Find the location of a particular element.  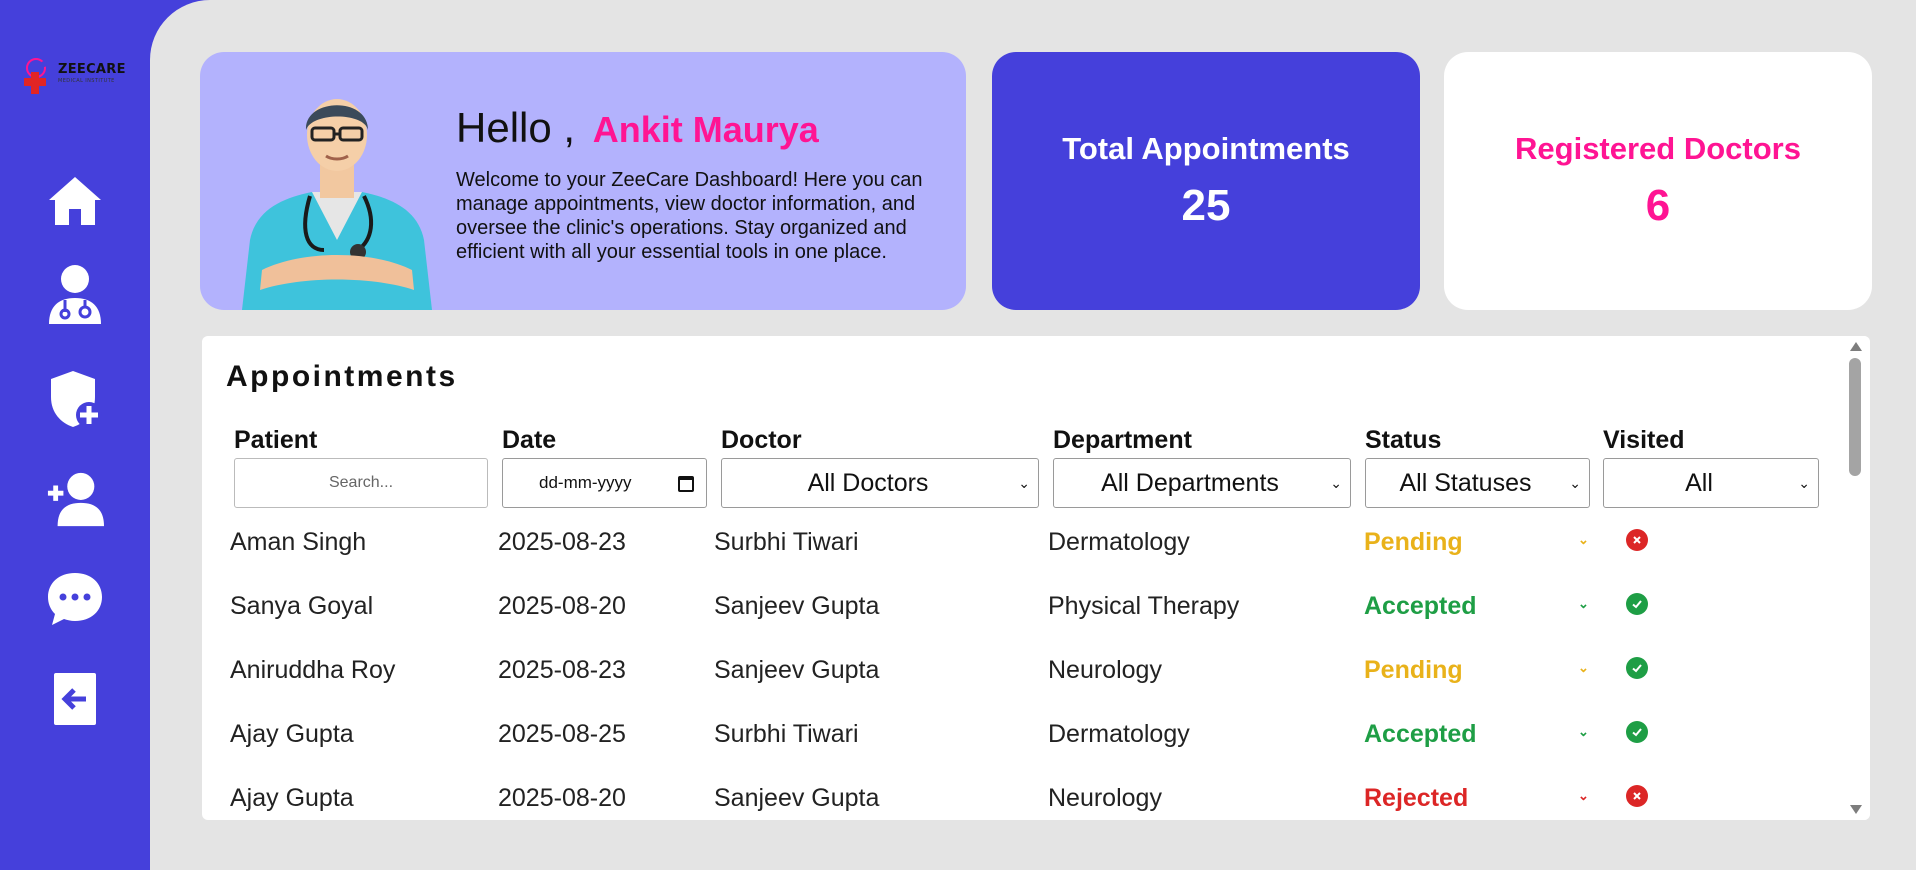

sidebar-item-add-admin is located at coordinates (75, 399).